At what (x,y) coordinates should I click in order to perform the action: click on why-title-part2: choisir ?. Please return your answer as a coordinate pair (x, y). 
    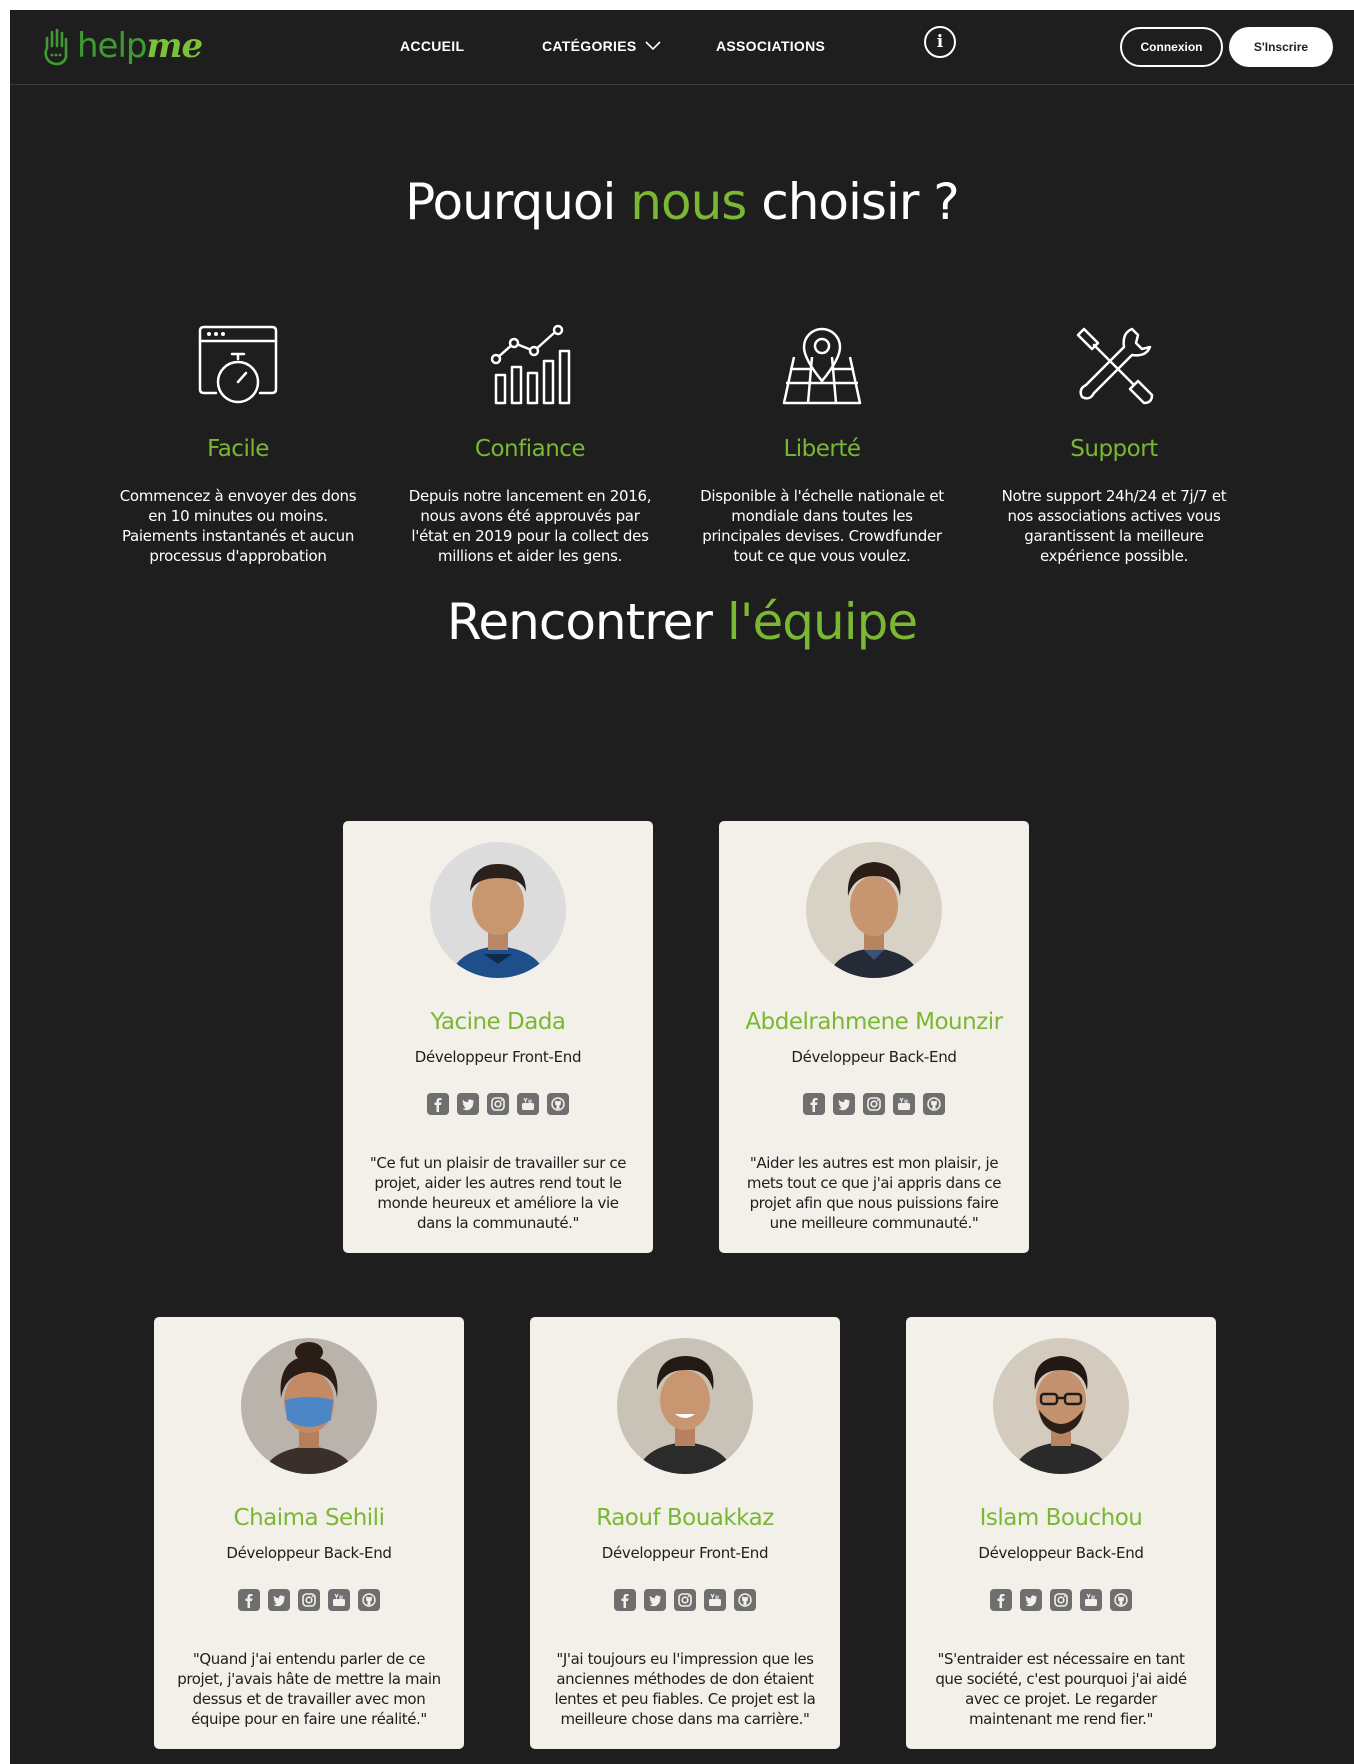
    Looking at the image, I should click on (853, 202).